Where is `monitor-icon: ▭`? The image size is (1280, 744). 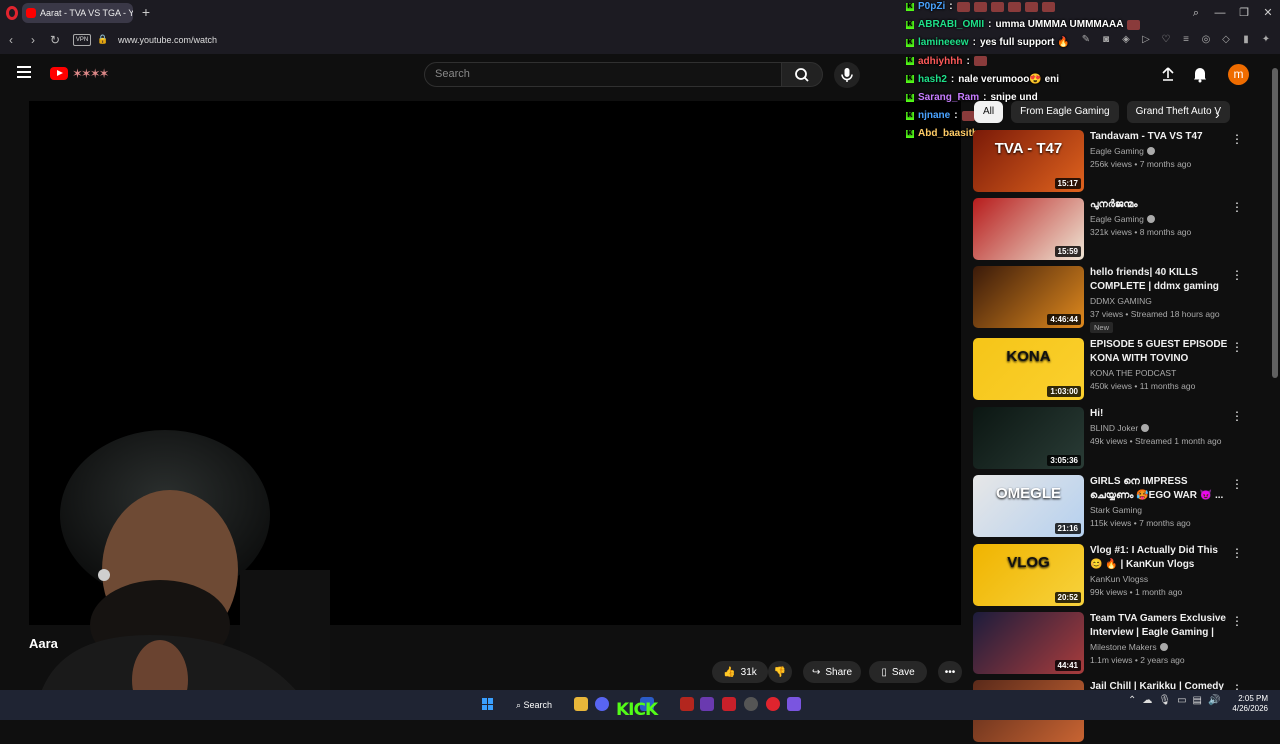
monitor-icon: ▭ is located at coordinates (1181, 700).